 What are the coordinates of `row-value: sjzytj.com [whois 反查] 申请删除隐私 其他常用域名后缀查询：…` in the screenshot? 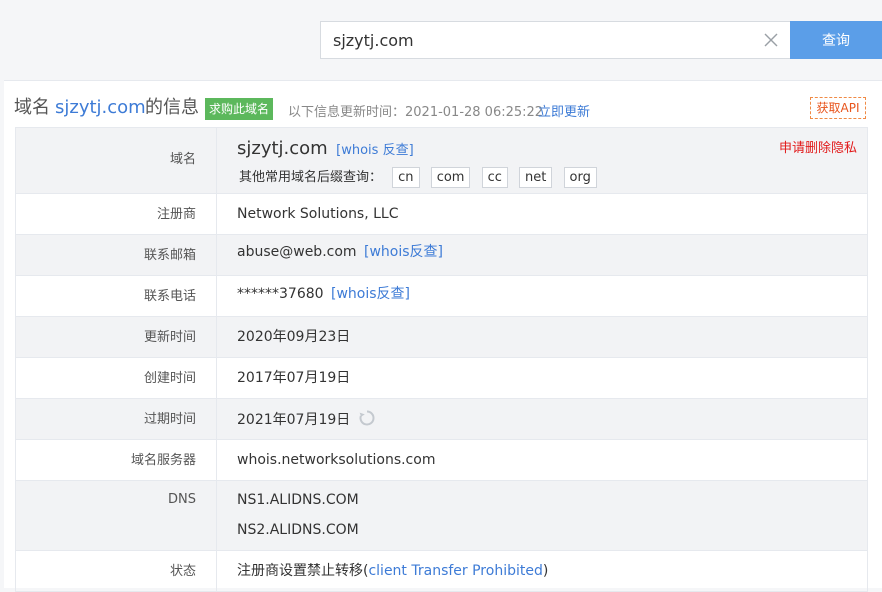 It's located at (542, 160).